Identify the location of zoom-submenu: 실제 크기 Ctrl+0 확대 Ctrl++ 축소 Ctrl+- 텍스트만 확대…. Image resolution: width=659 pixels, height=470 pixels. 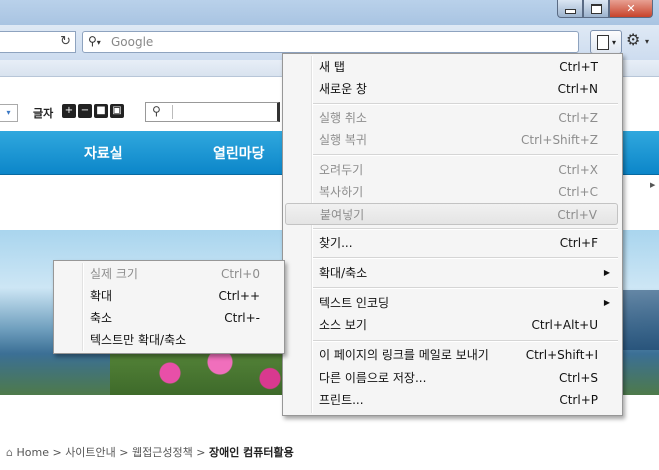
(169, 307).